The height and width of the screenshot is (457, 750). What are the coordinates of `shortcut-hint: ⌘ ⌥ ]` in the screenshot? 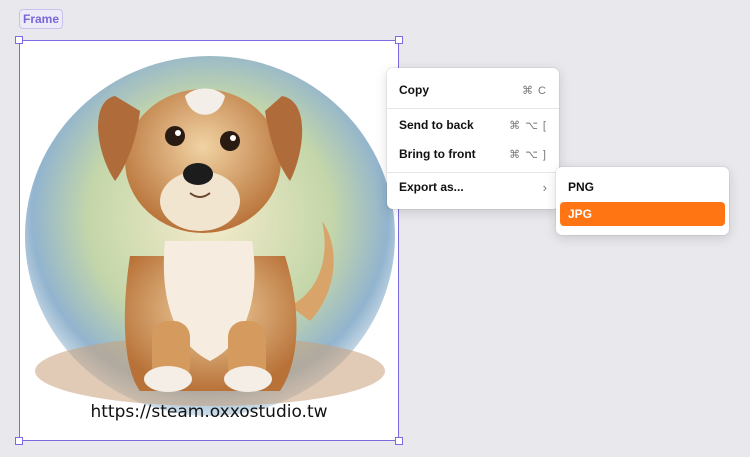 It's located at (528, 154).